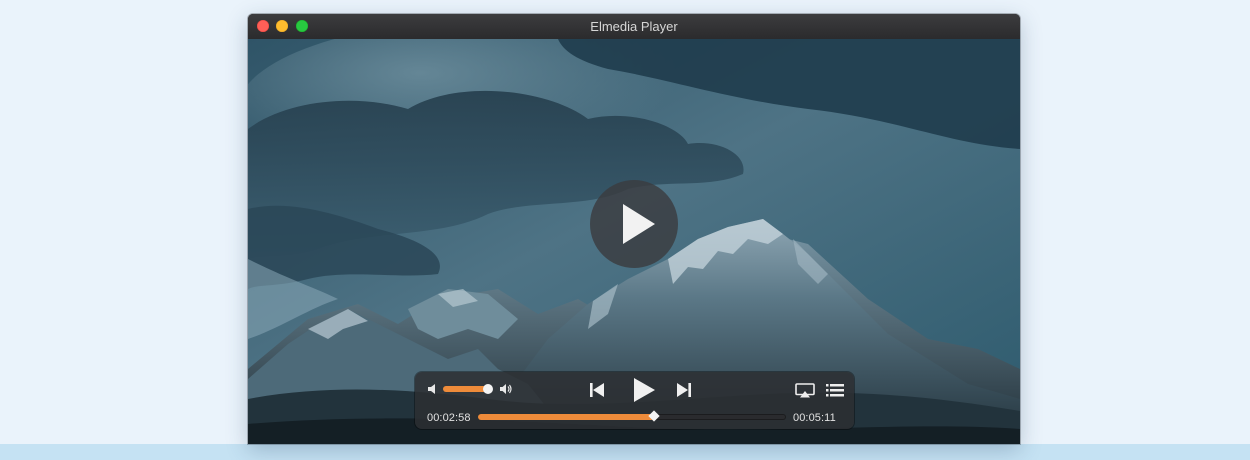  I want to click on big-play-button, so click(634, 224).